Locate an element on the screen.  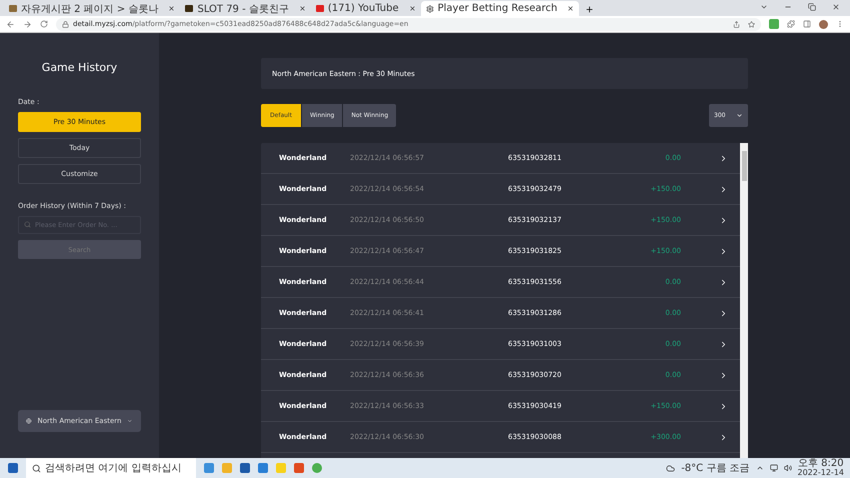
back-icon is located at coordinates (10, 24).